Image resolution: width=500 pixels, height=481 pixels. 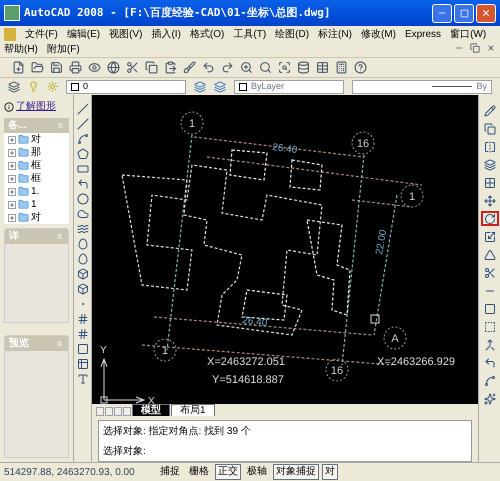 What do you see at coordinates (82, 199) in the screenshot?
I see `circle-icon` at bounding box center [82, 199].